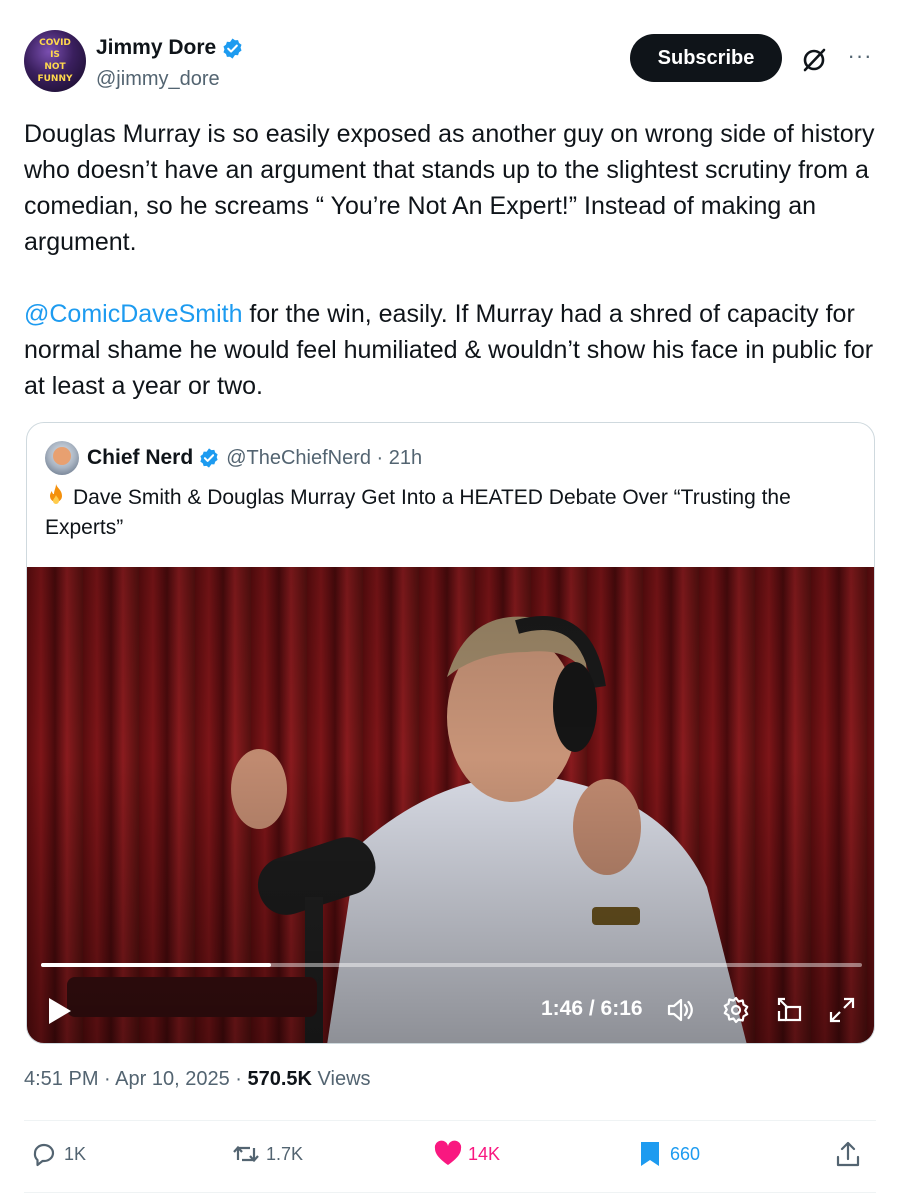  Describe the element at coordinates (55, 55) in the screenshot. I see `avatar-text-line: IS` at that location.